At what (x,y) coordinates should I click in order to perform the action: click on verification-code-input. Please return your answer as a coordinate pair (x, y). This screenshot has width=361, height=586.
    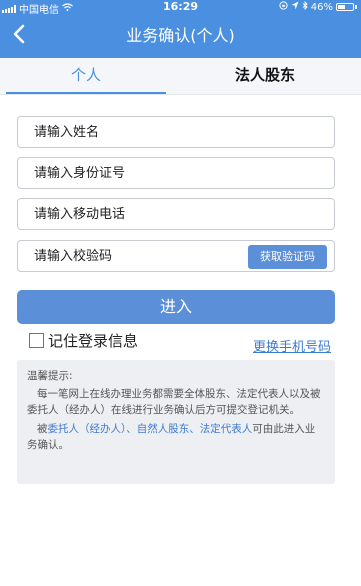
    Looking at the image, I should click on (144, 256).